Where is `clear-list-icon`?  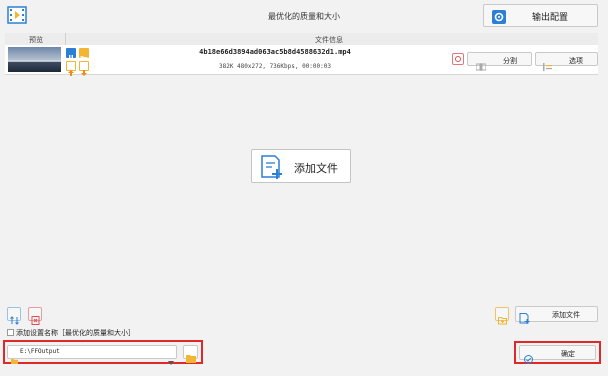 clear-list-icon is located at coordinates (35, 319).